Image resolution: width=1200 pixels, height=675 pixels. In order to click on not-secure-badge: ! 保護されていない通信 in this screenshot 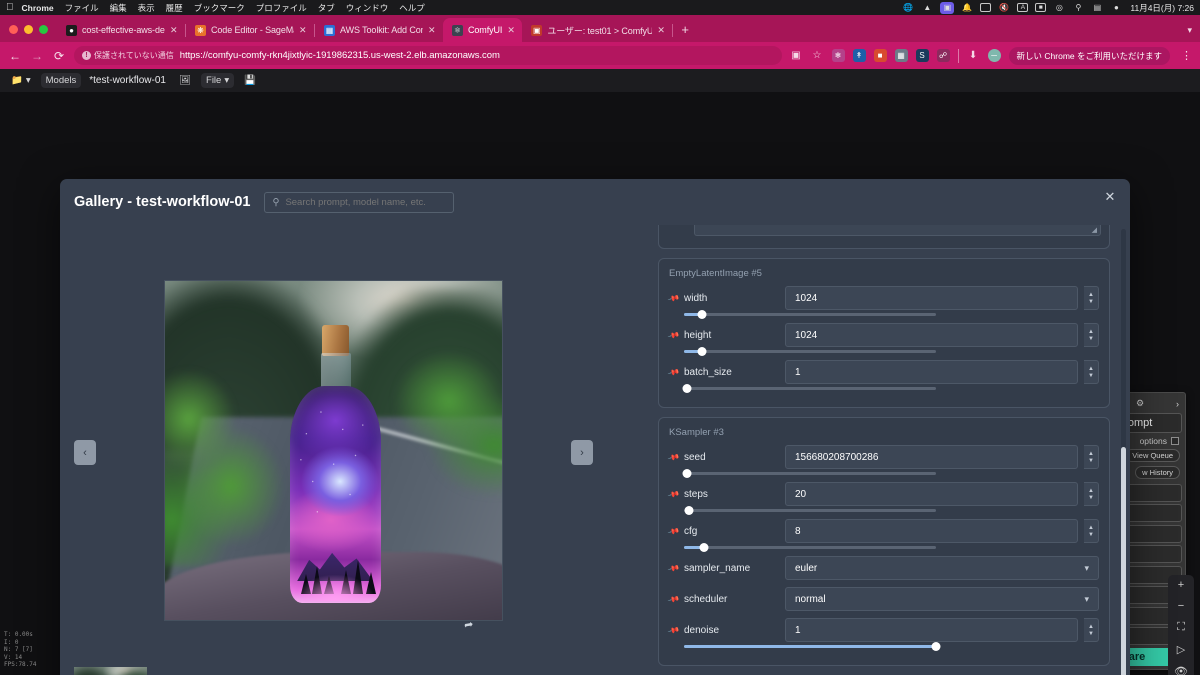, I will do `click(128, 55)`.